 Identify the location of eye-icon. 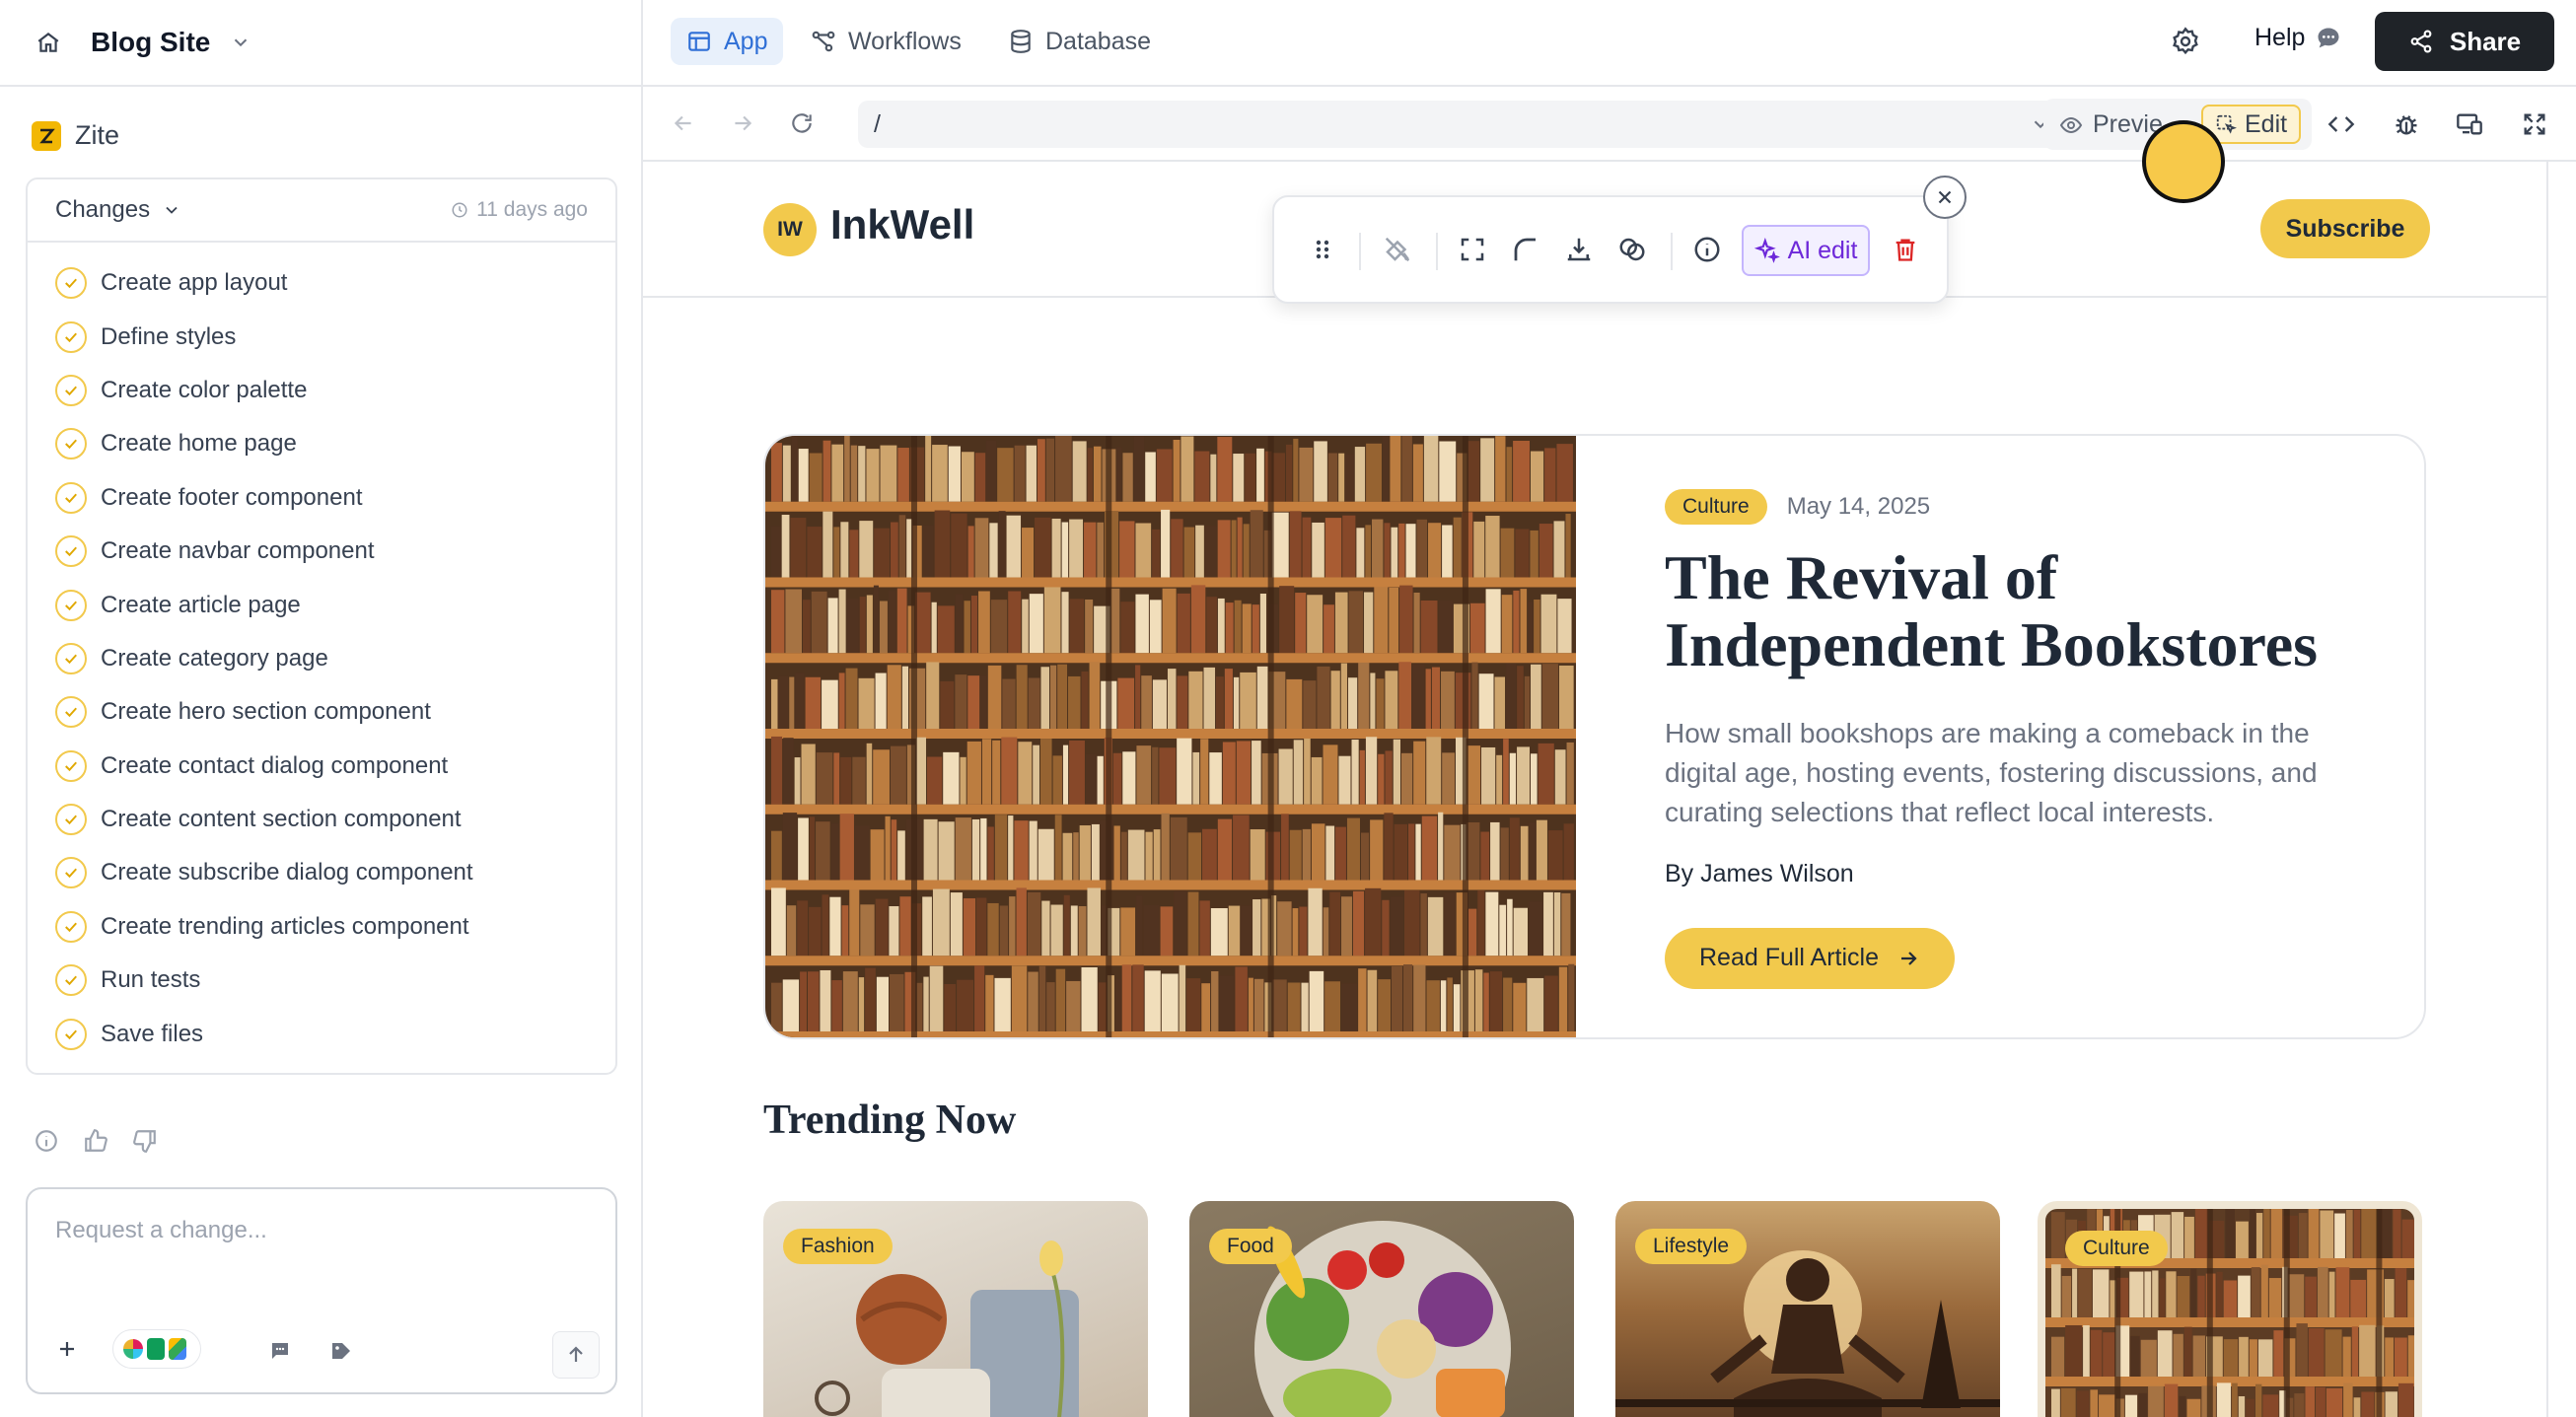
(2071, 124).